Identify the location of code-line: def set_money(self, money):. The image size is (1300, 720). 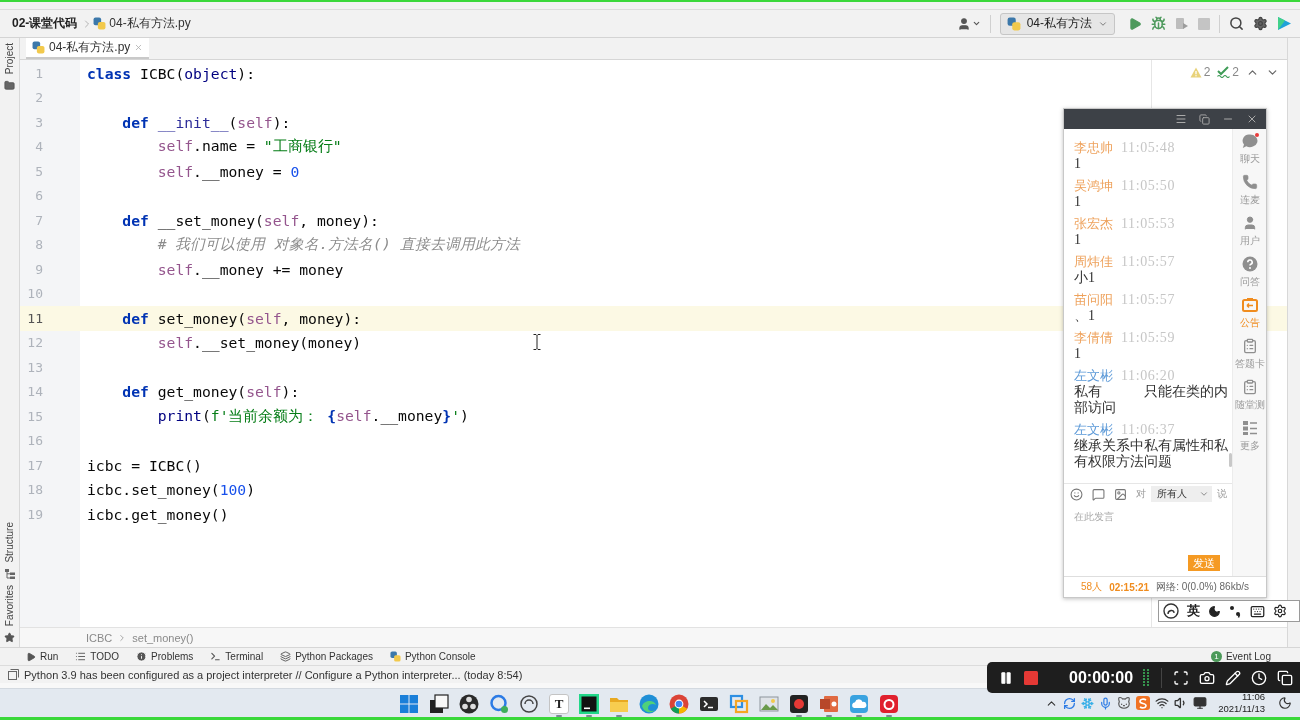
(242, 318).